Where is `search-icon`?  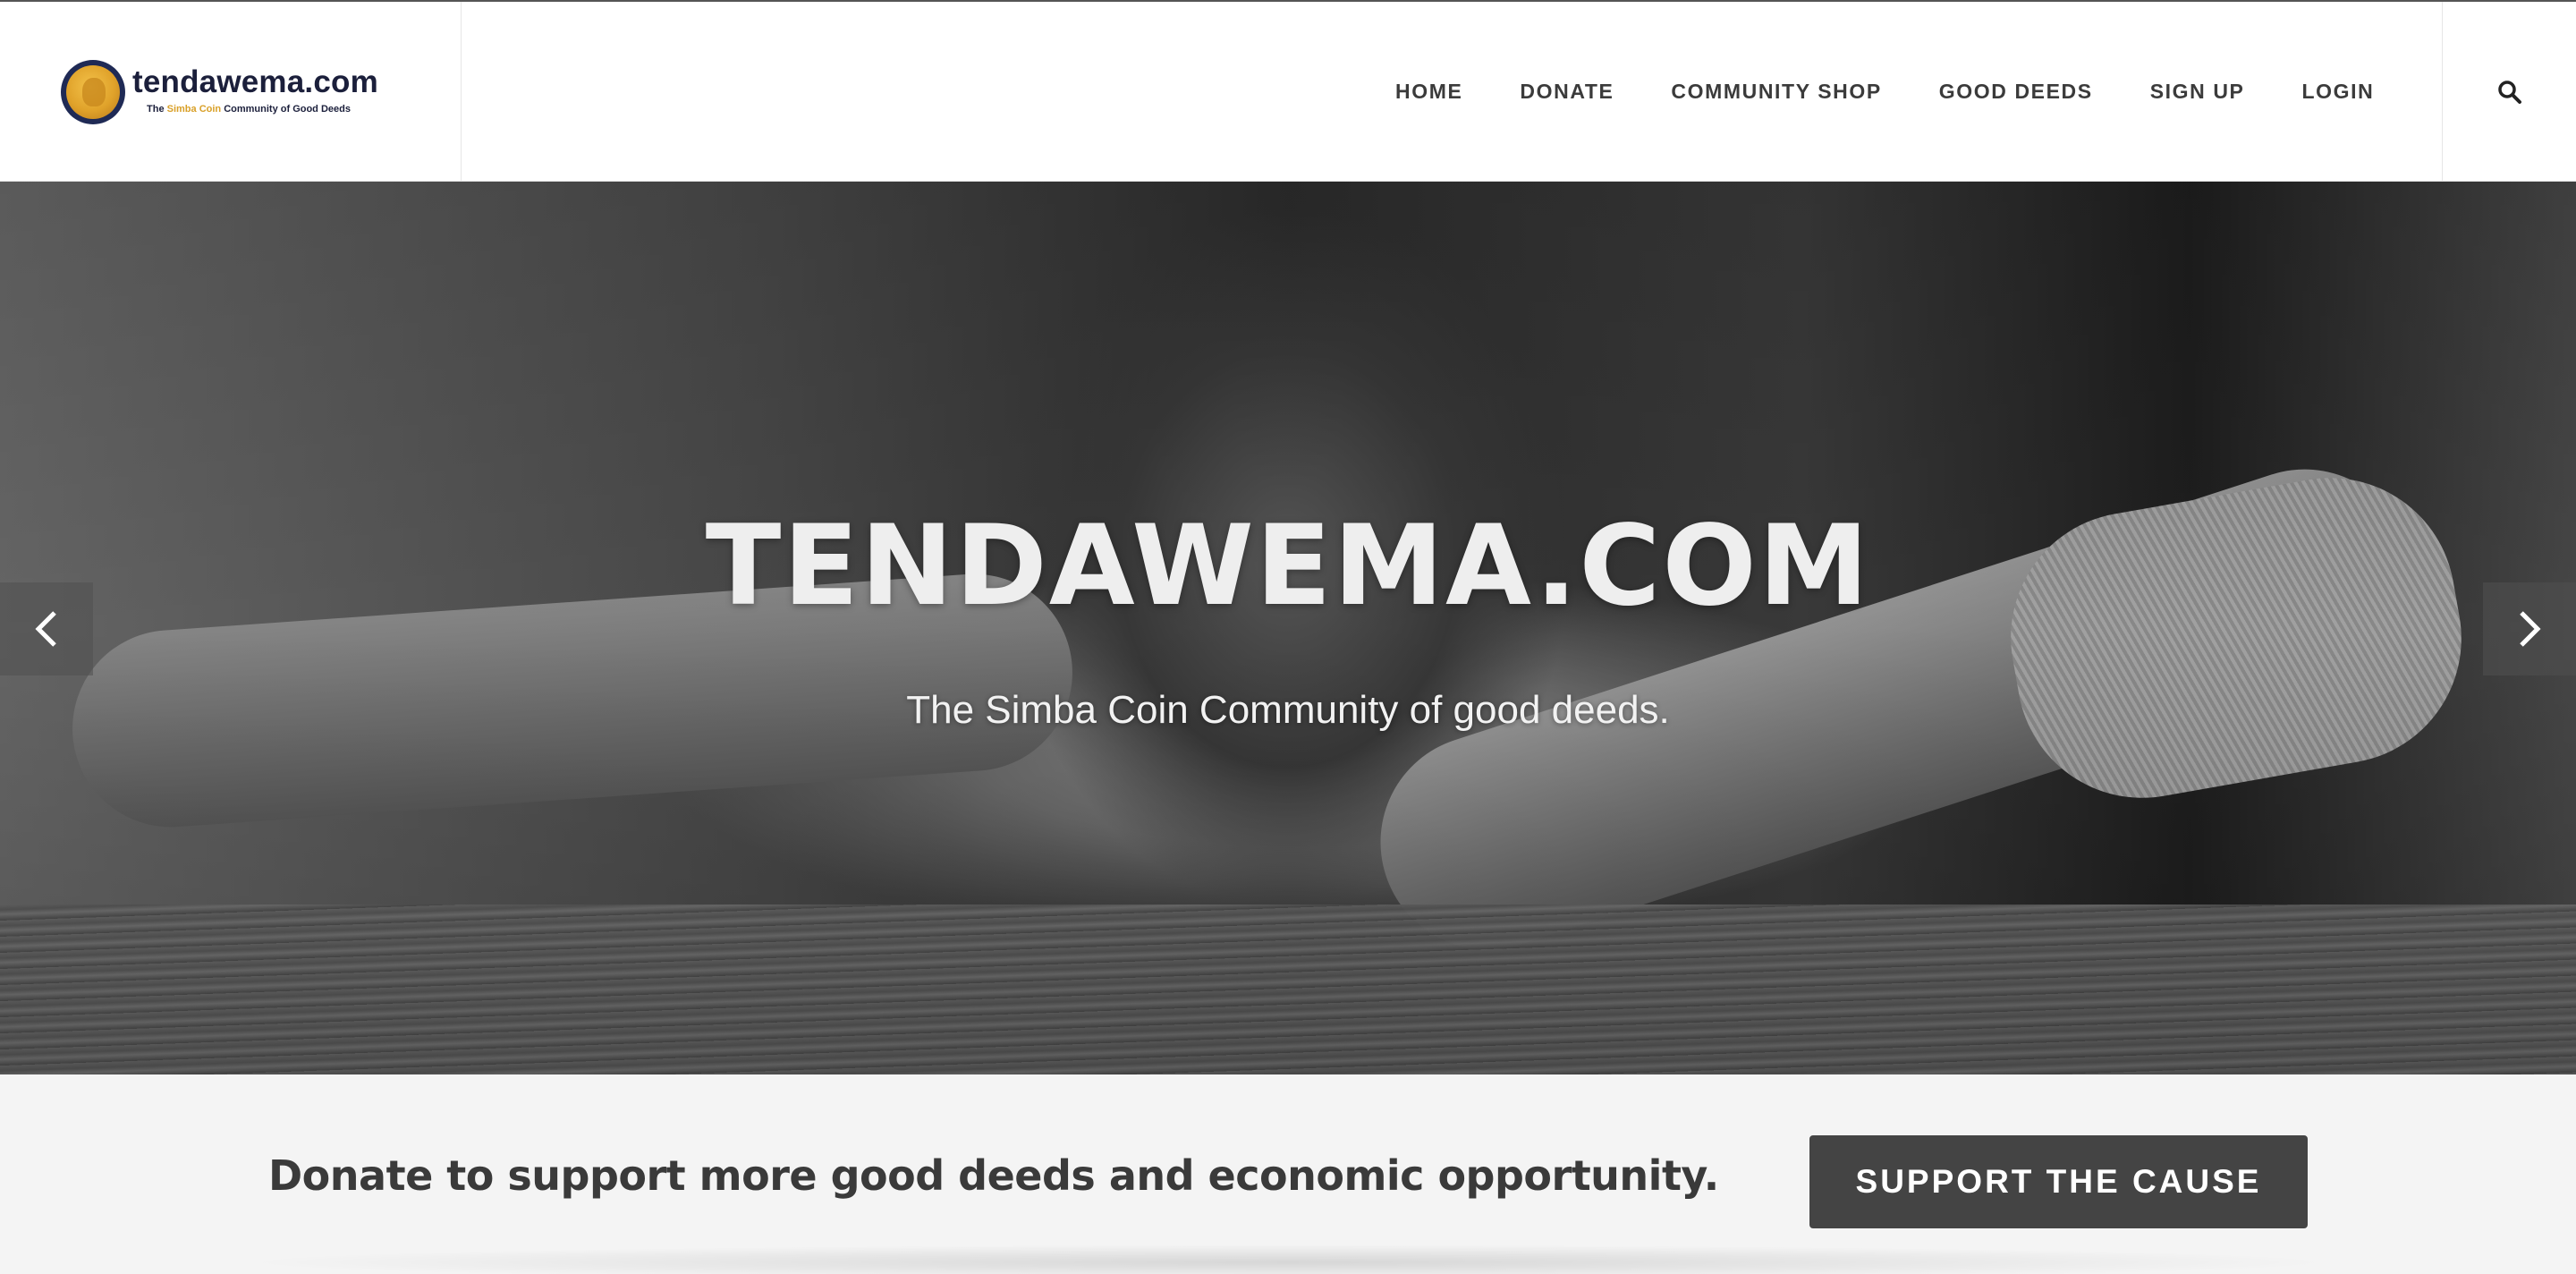
search-icon is located at coordinates (2509, 92).